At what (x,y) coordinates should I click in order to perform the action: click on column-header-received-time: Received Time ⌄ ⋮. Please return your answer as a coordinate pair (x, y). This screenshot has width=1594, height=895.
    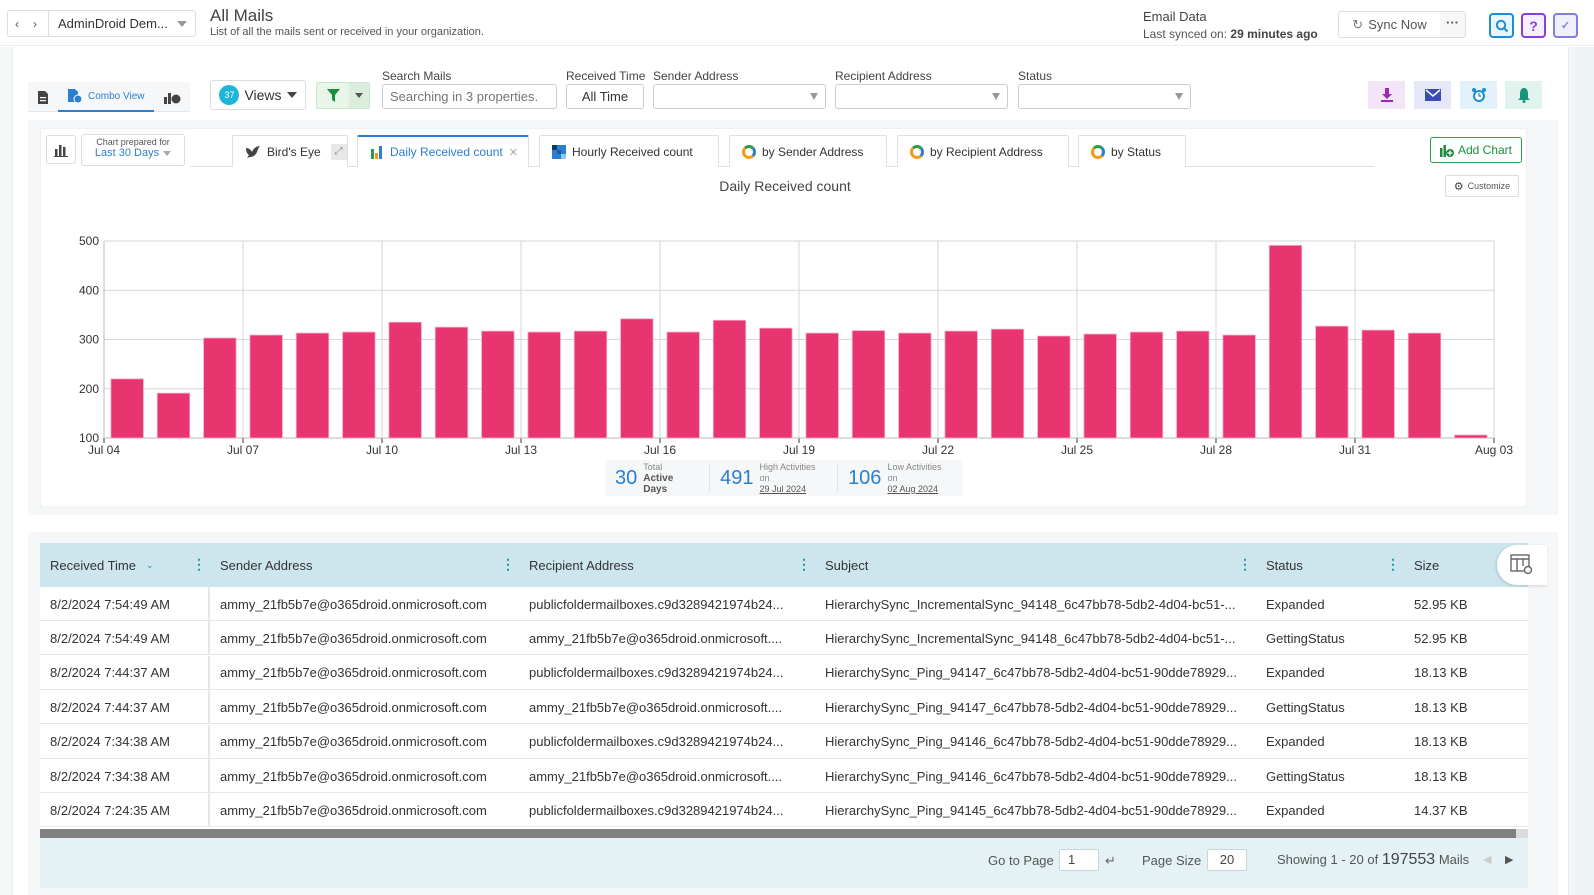
    Looking at the image, I should click on (125, 565).